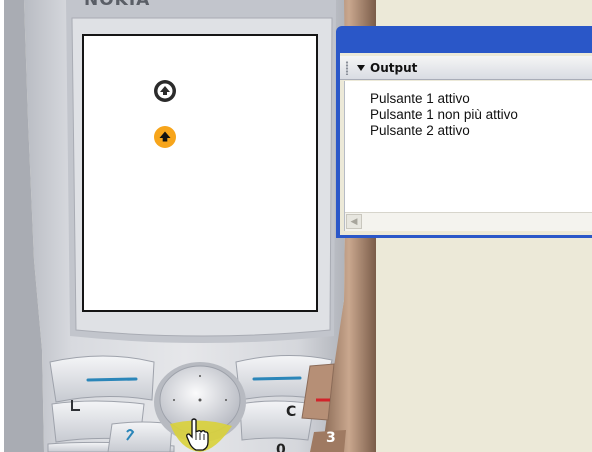 The height and width of the screenshot is (452, 592). Describe the element at coordinates (347, 67) in the screenshot. I see `drag-grip-icon` at that location.